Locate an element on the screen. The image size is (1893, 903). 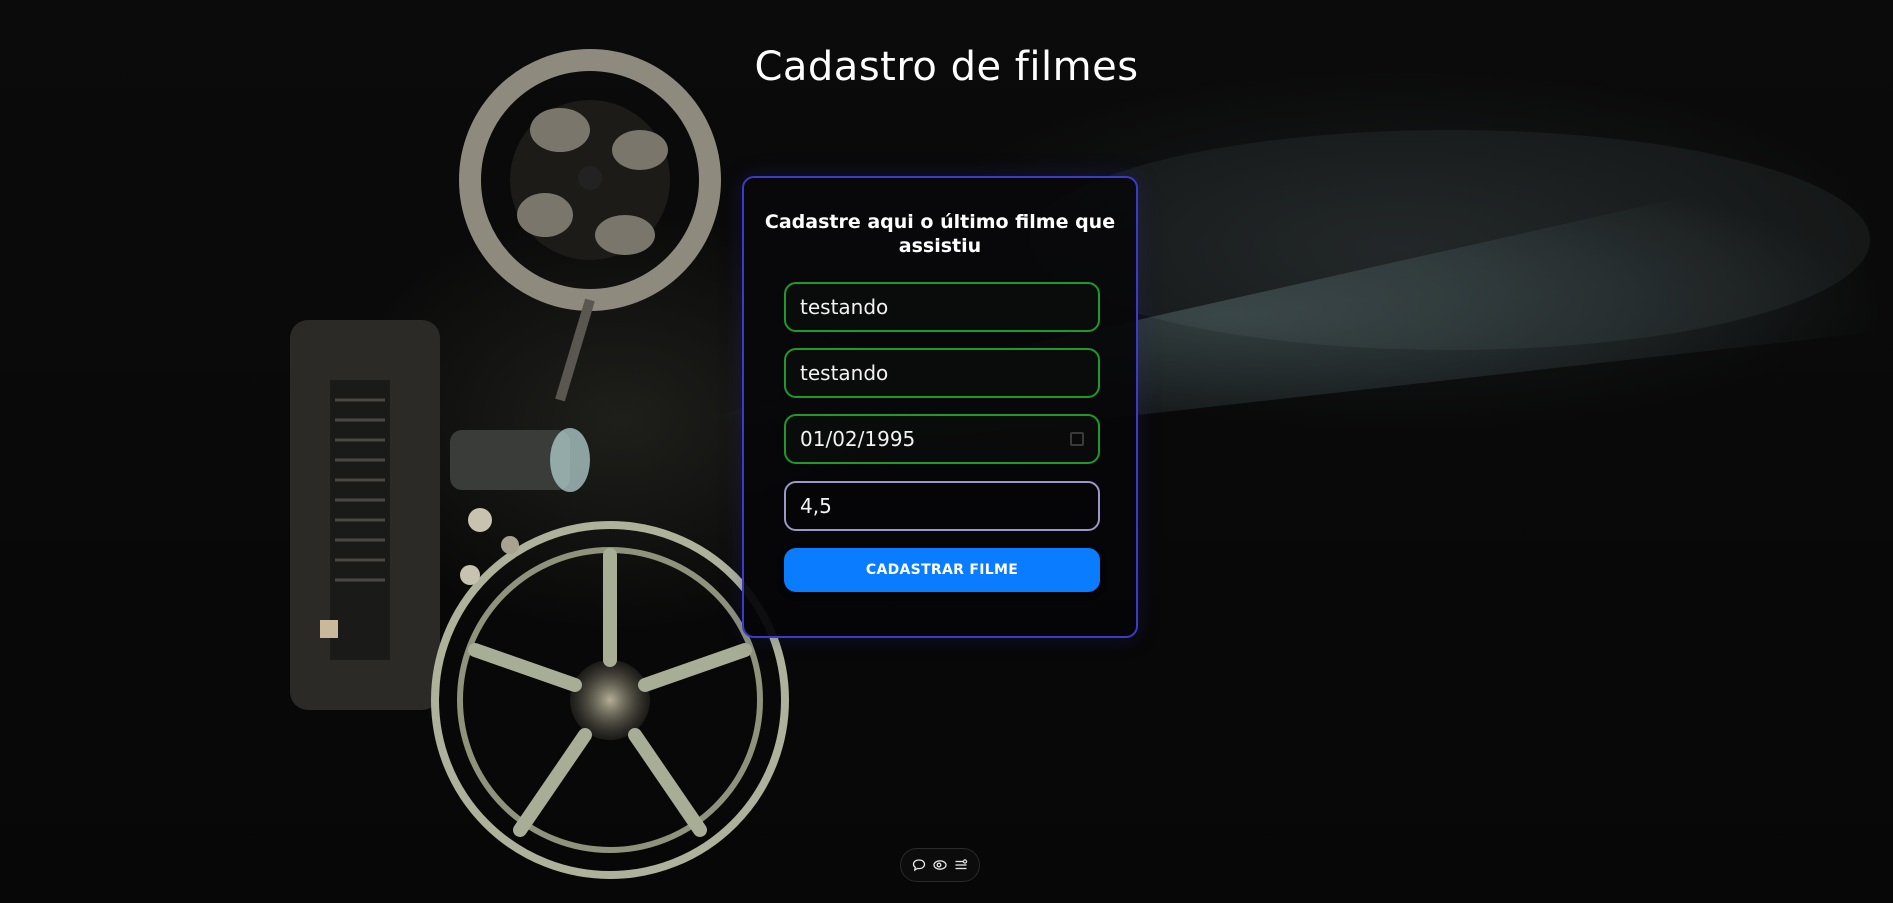
rating-field is located at coordinates (942, 506).